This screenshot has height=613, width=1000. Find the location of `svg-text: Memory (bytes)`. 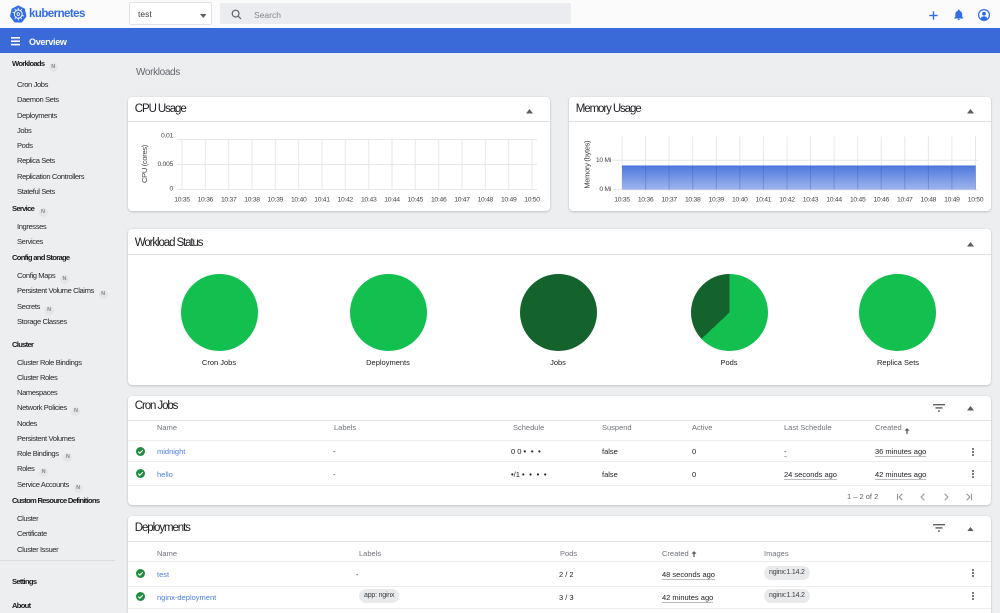

svg-text: Memory (bytes) is located at coordinates (587, 164).